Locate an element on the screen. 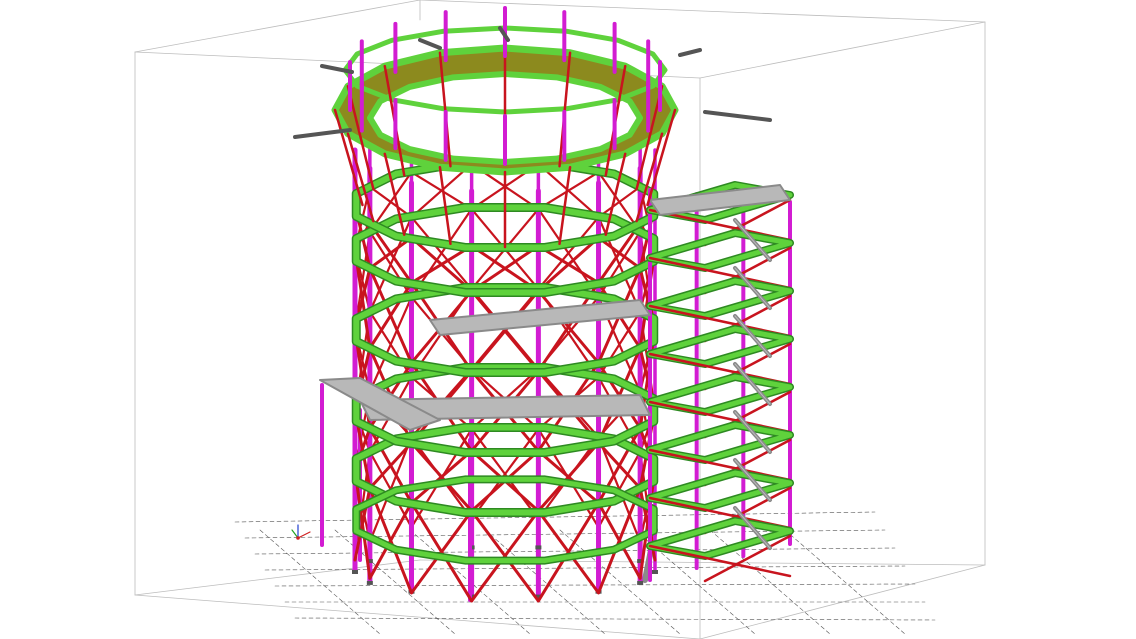 Image resolution: width=1136 pixels, height=639 pixels. stair-tower is located at coordinates (720, 382).